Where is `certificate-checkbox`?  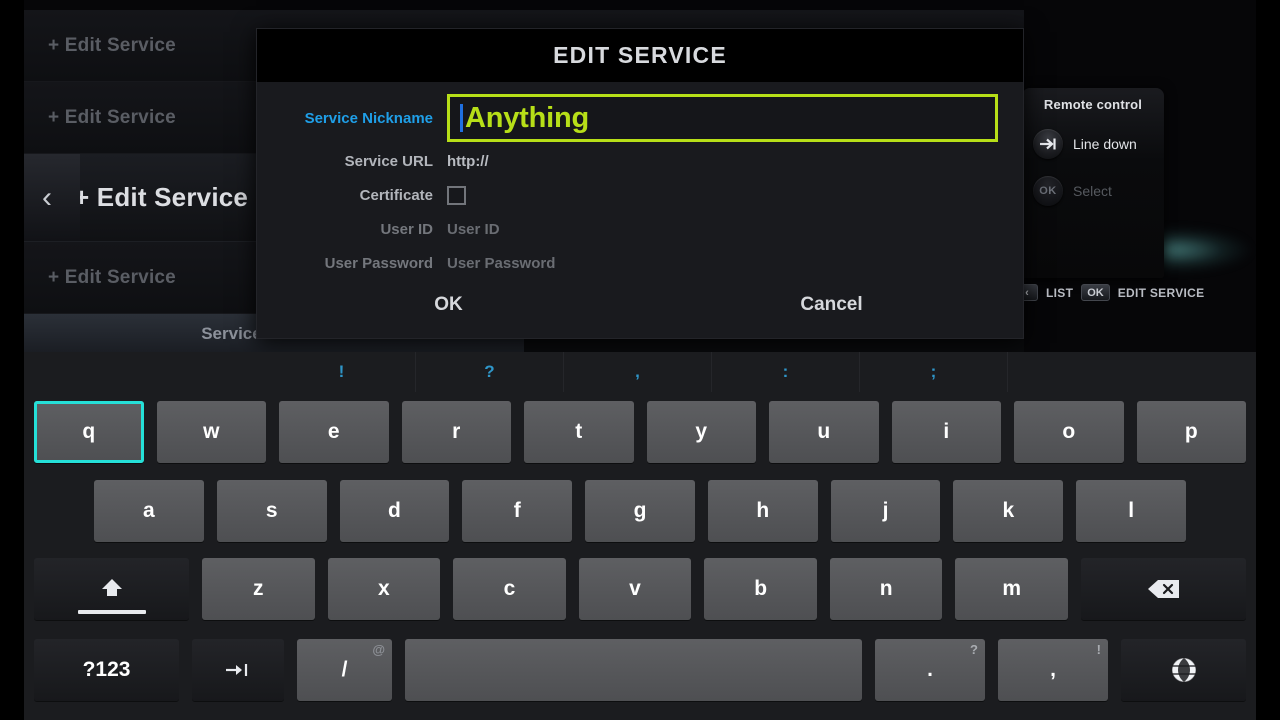 certificate-checkbox is located at coordinates (456, 195).